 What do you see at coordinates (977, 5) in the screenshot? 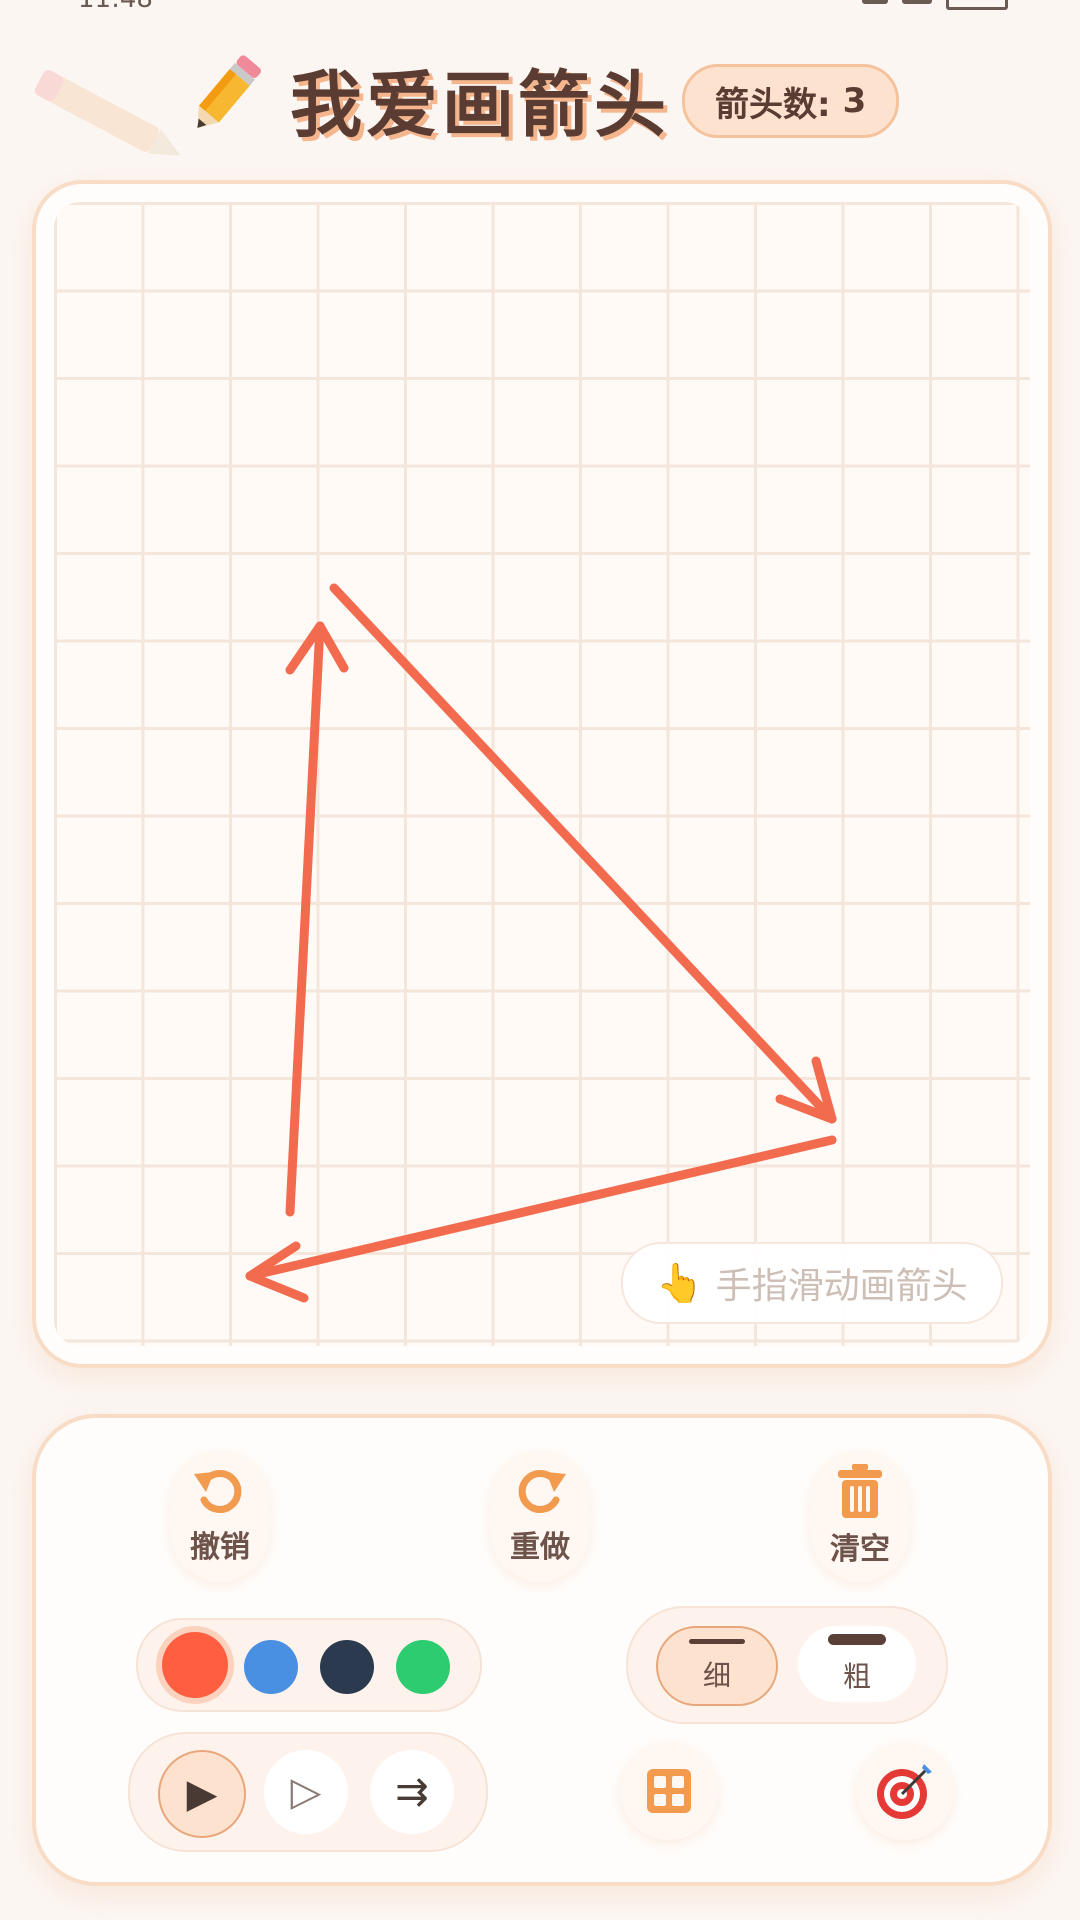
I see `battery-icon` at bounding box center [977, 5].